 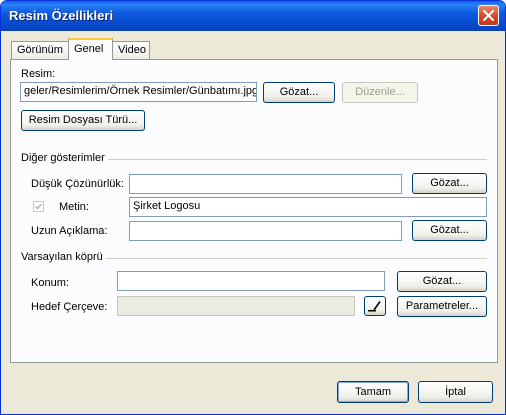 I want to click on long-desc-field, so click(x=265, y=231).